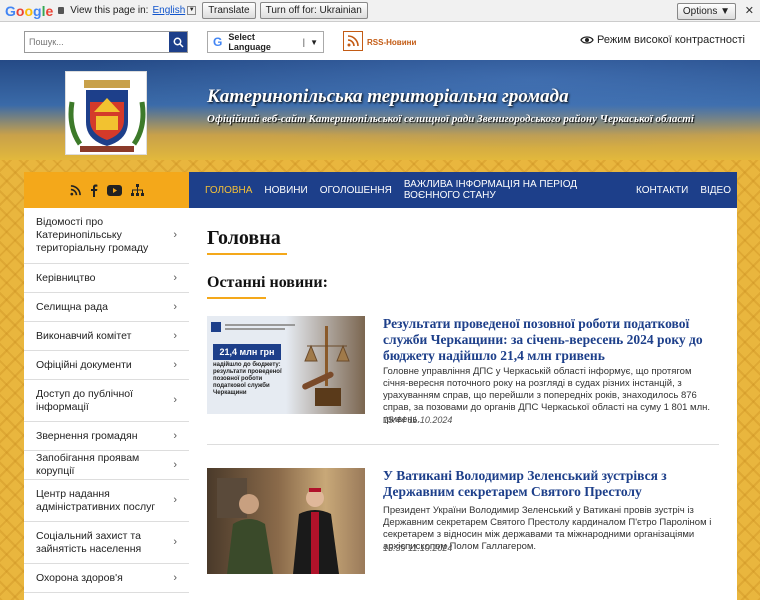  Describe the element at coordinates (356, 190) in the screenshot. I see `nav-announcements: ОГОЛОШЕННЯ` at that location.